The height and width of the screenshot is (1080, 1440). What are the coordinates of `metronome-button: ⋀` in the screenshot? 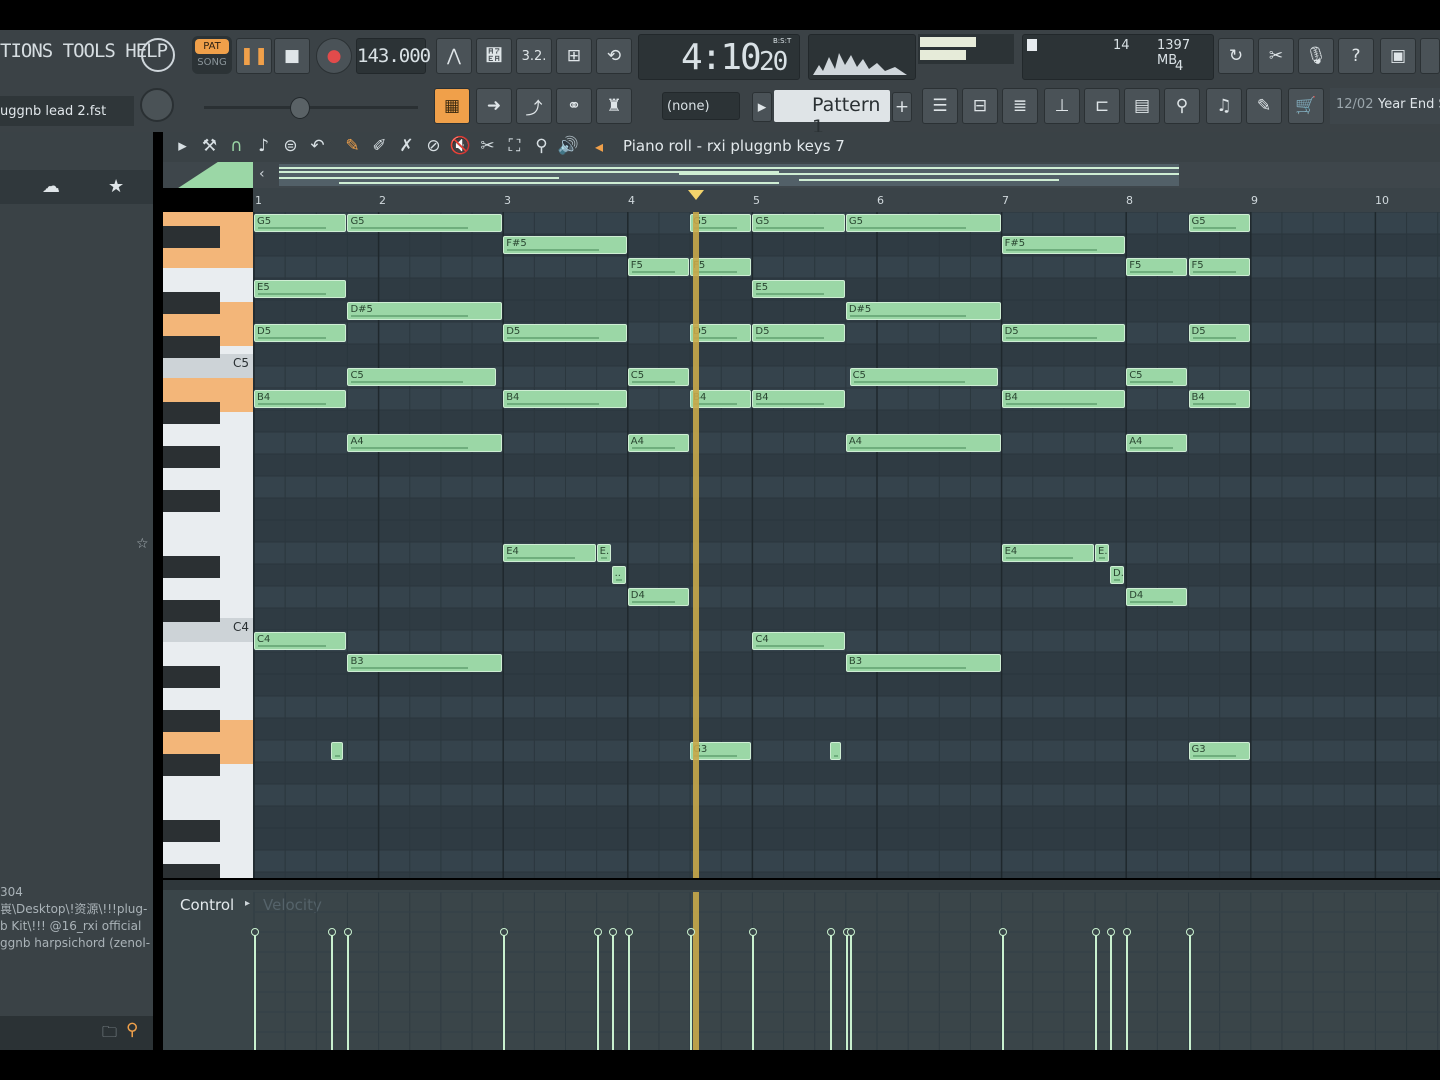 It's located at (454, 56).